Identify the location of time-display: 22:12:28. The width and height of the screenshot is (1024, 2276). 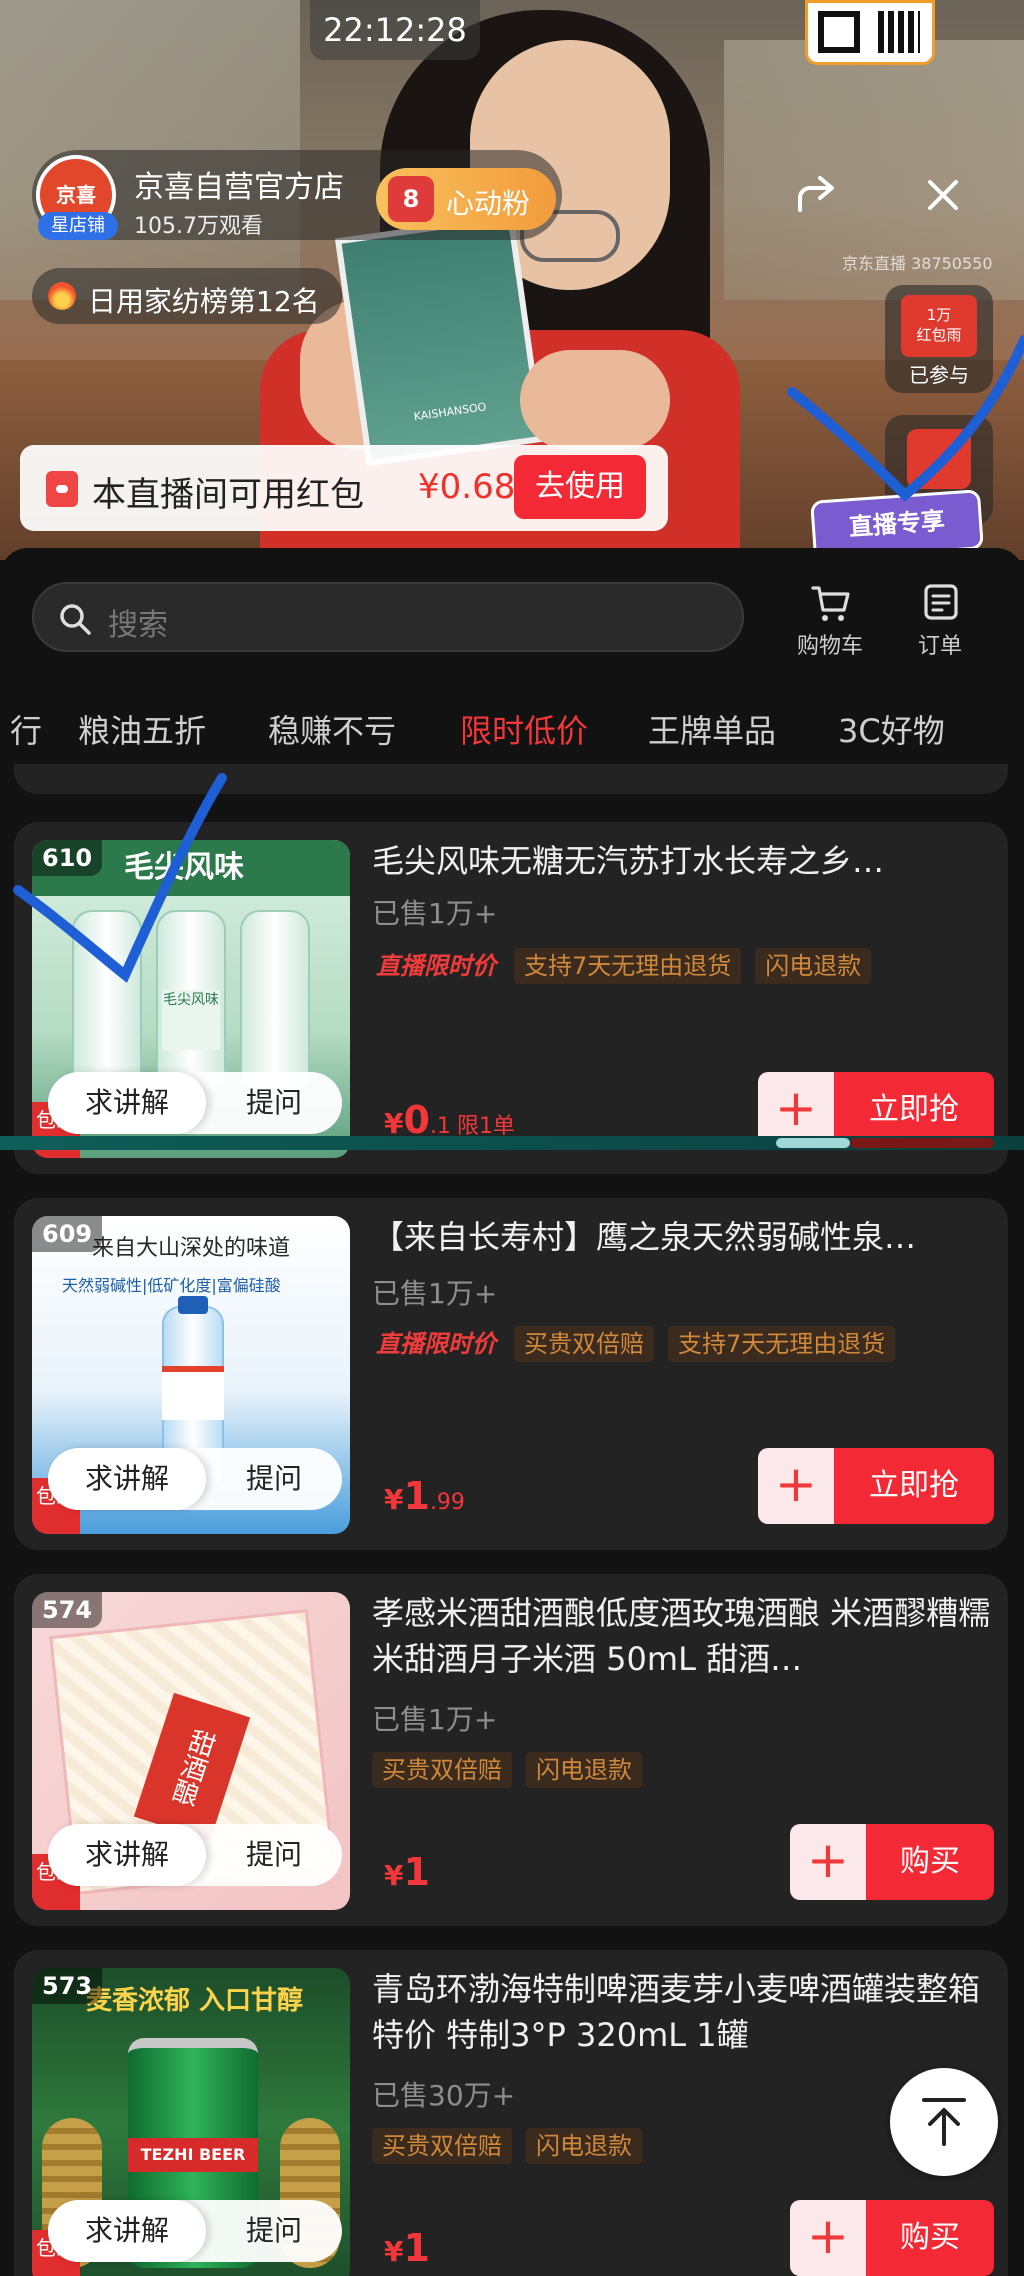
(395, 30).